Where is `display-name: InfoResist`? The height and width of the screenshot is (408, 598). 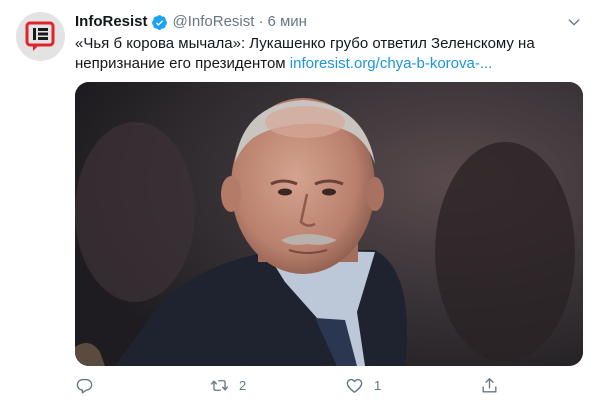
display-name: InfoResist is located at coordinates (111, 22).